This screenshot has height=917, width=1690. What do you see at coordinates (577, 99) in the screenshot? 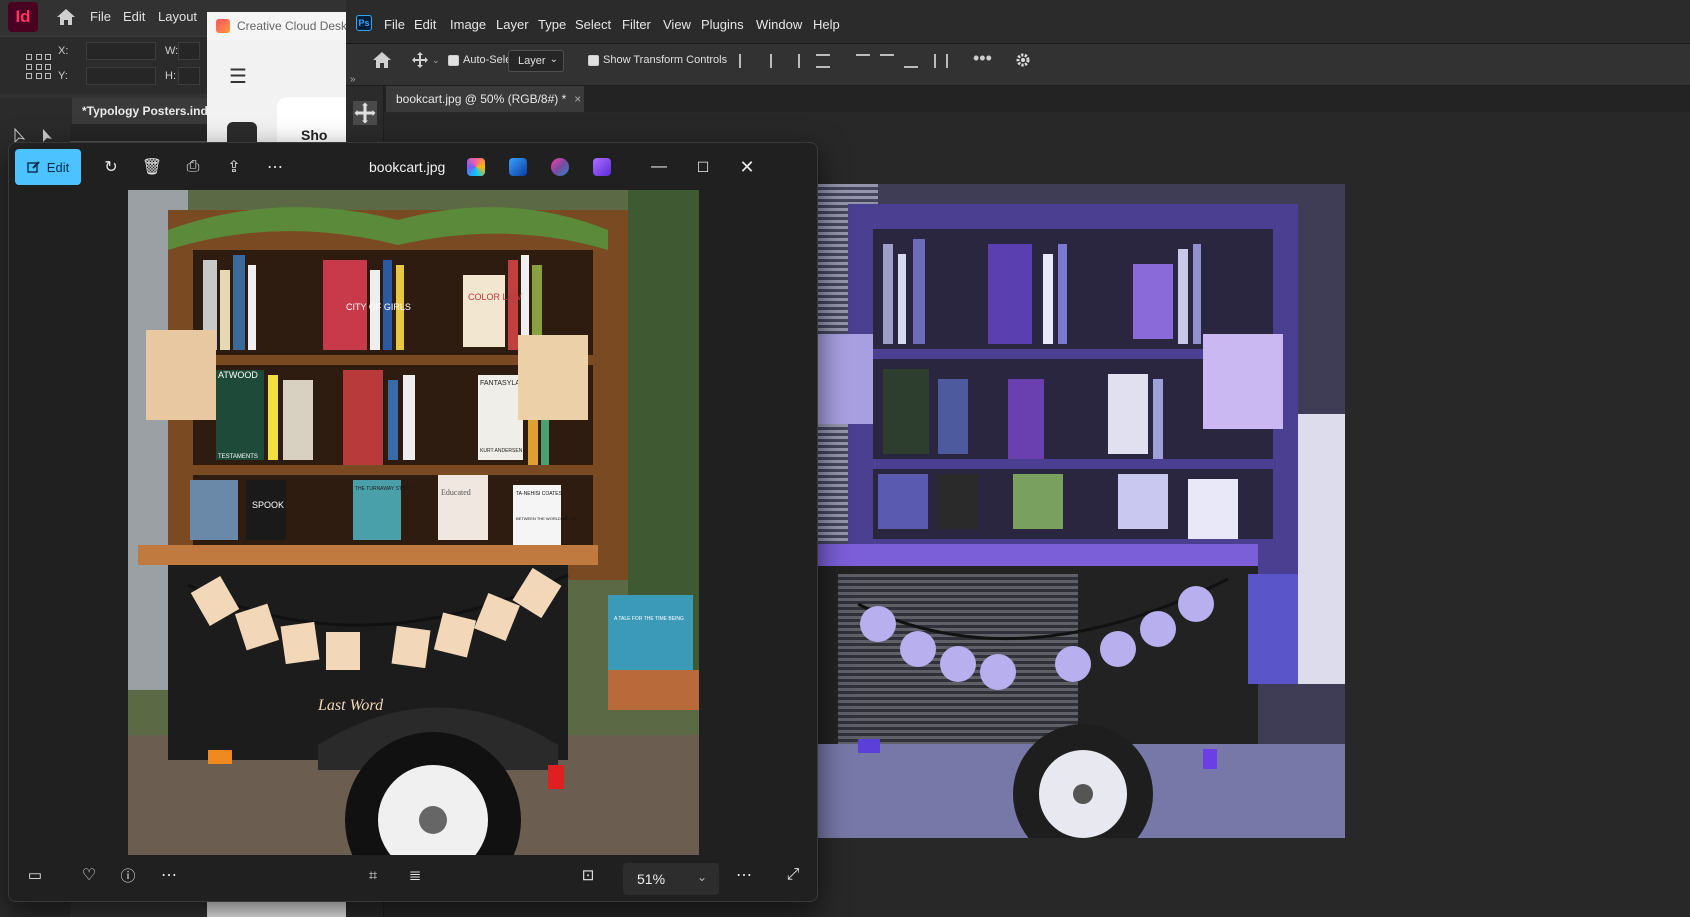
I see `close-tab-icon: ×` at bounding box center [577, 99].